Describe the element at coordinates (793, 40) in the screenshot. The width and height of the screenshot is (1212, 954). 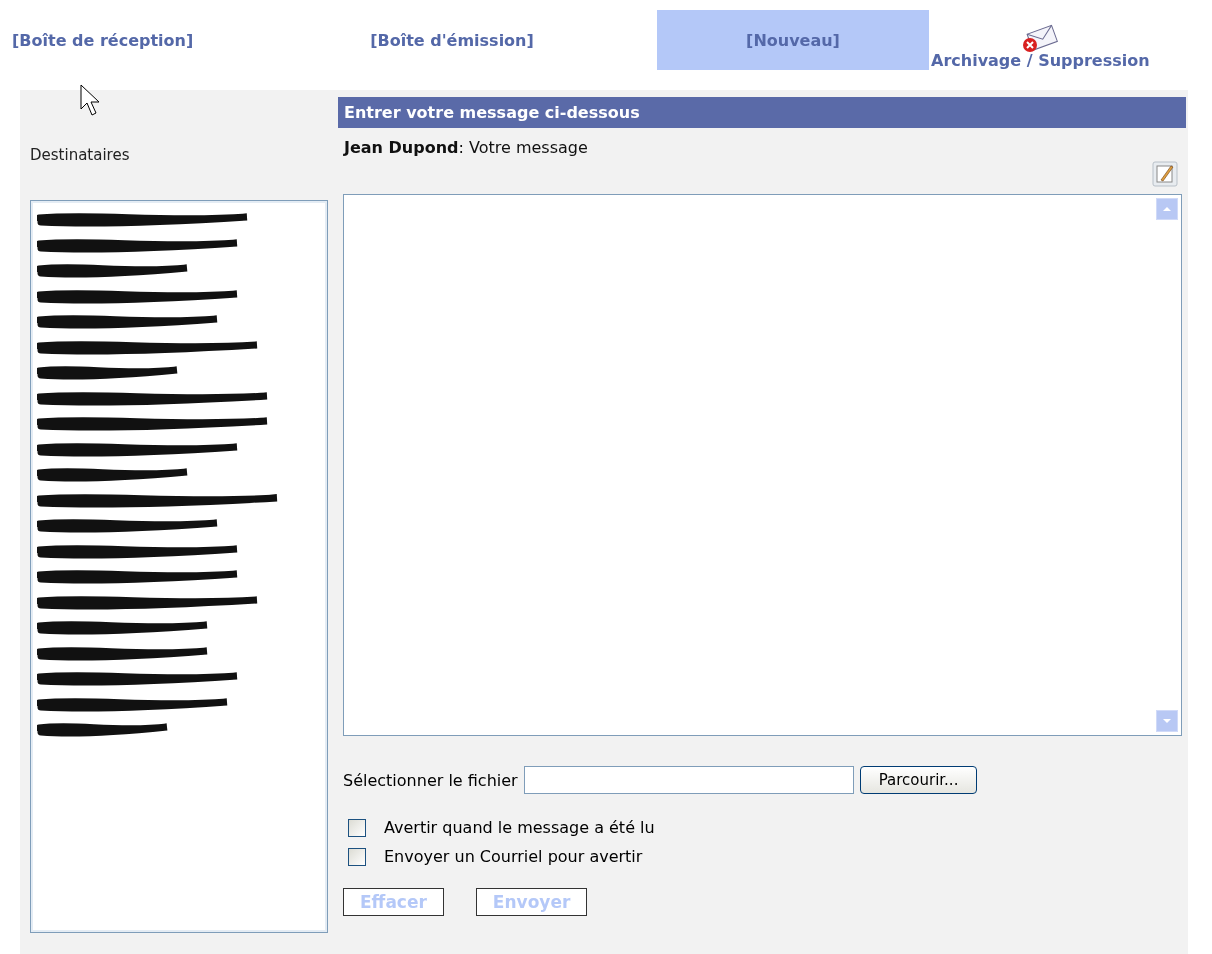
I see `nav-tab: [Nouveau]` at that location.